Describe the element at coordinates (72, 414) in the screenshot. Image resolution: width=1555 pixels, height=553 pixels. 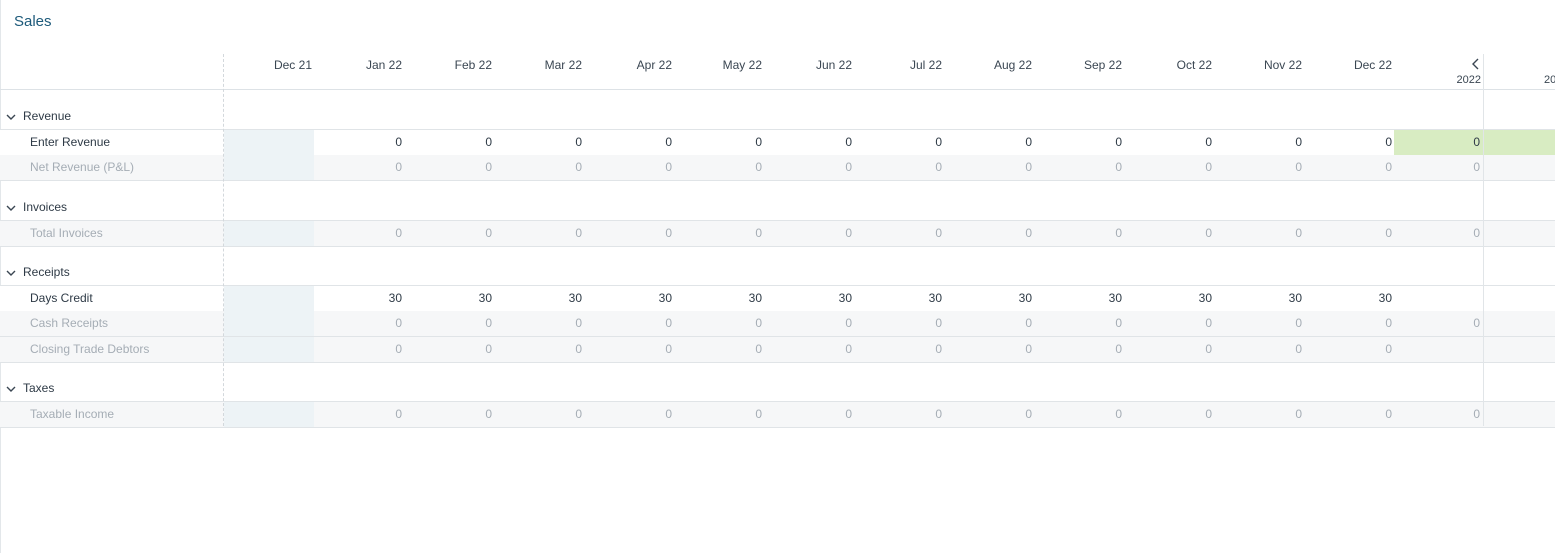
I see `row-label: Taxable Income` at that location.